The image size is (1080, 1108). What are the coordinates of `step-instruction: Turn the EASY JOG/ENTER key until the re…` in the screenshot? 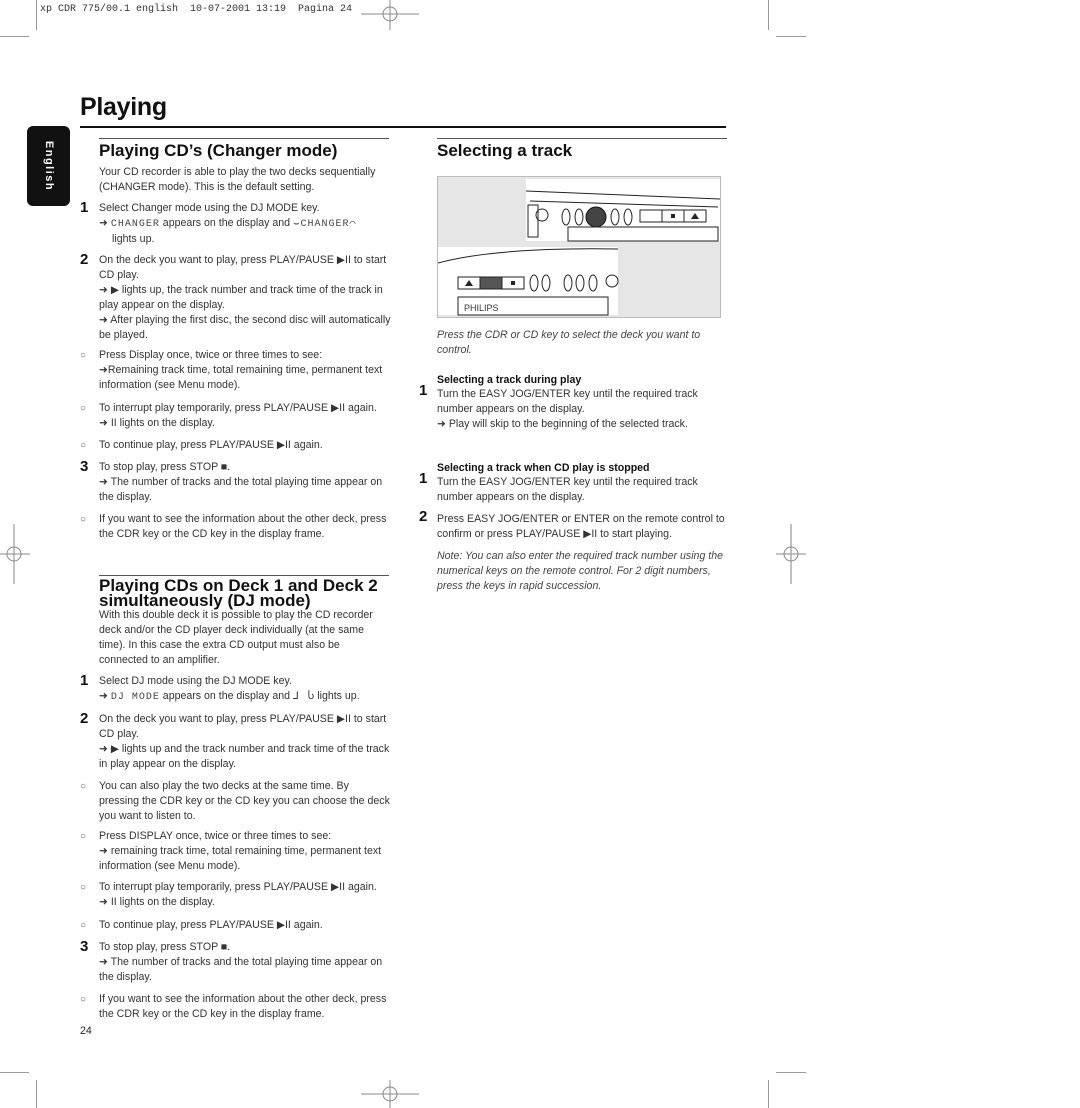 It's located at (567, 401).